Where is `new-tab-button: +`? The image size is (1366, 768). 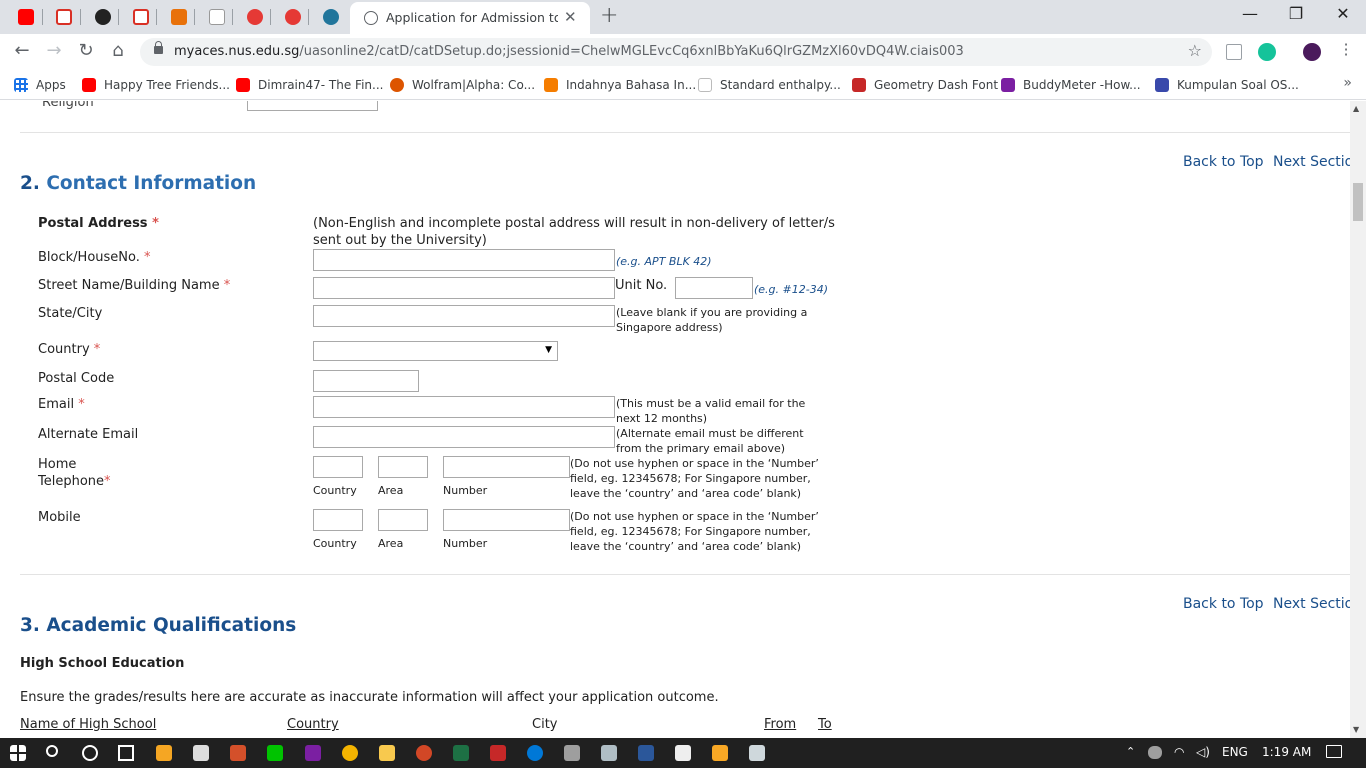
new-tab-button: + is located at coordinates (609, 15).